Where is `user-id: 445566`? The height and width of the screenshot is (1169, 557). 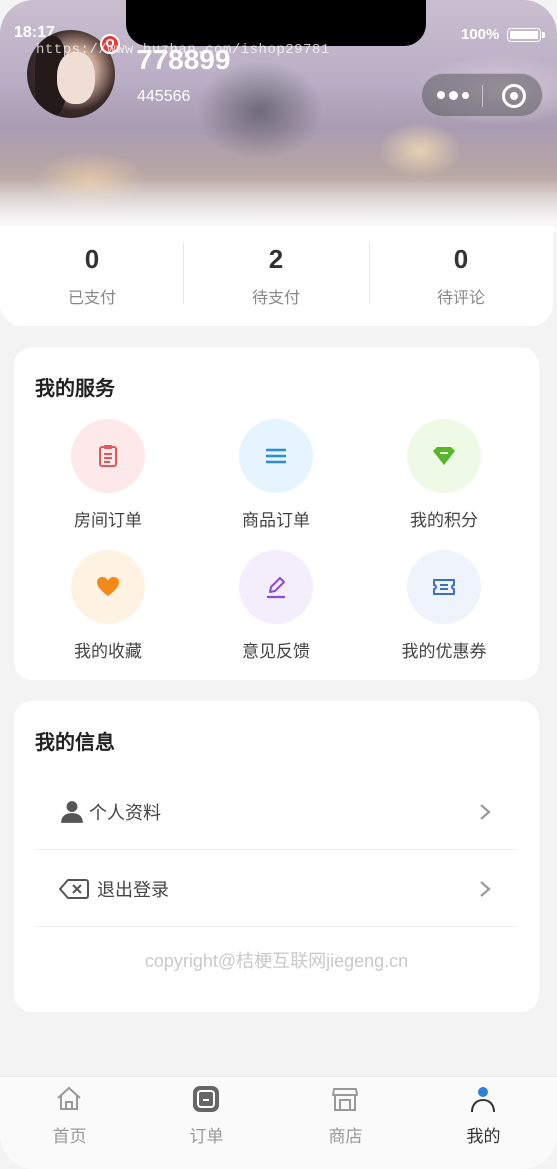 user-id: 445566 is located at coordinates (164, 96).